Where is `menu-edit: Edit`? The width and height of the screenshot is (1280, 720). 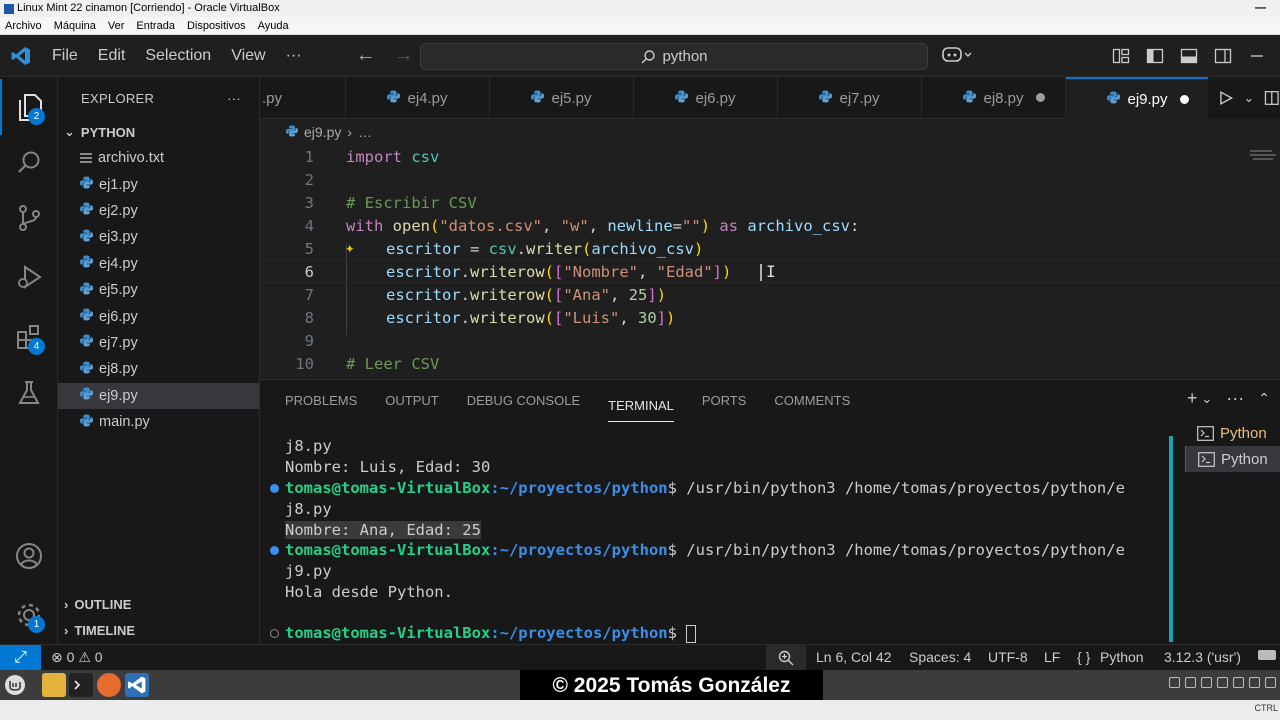 menu-edit: Edit is located at coordinates (112, 56).